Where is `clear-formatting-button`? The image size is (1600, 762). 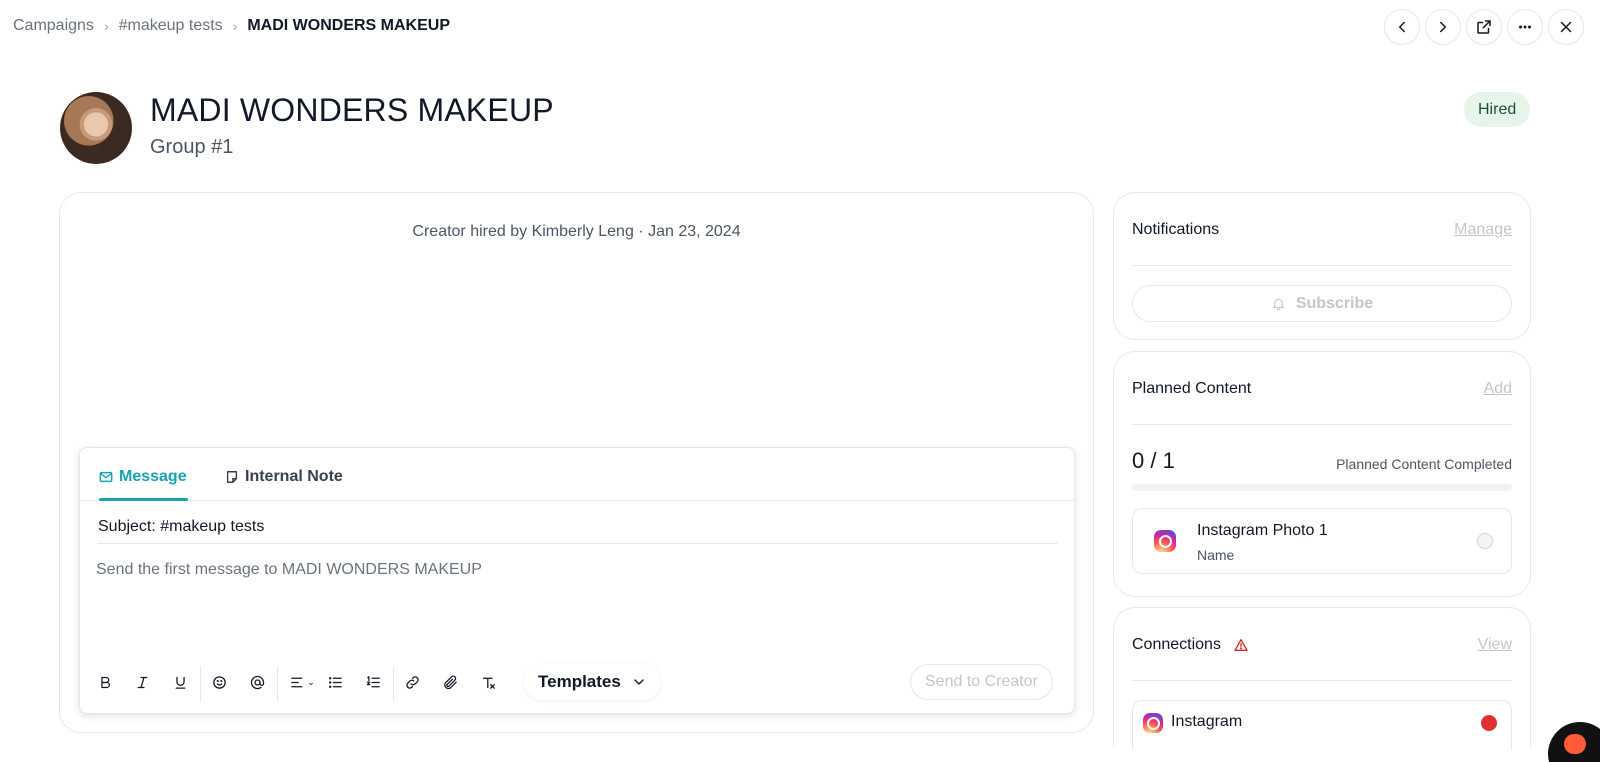
clear-formatting-button is located at coordinates (488, 682).